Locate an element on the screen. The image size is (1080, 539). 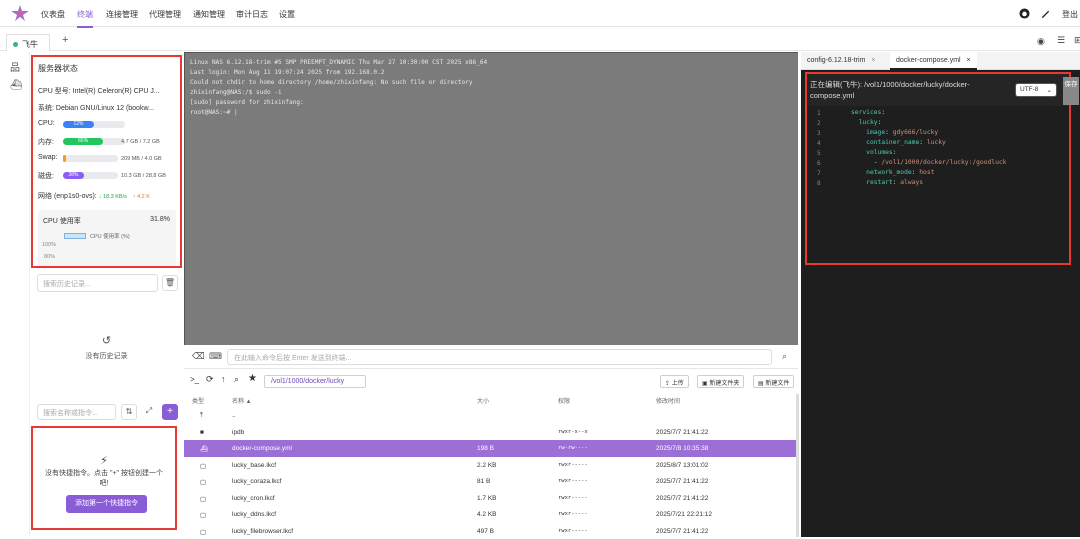
file-permissions: rwxr----- is located at coordinates (573, 531).